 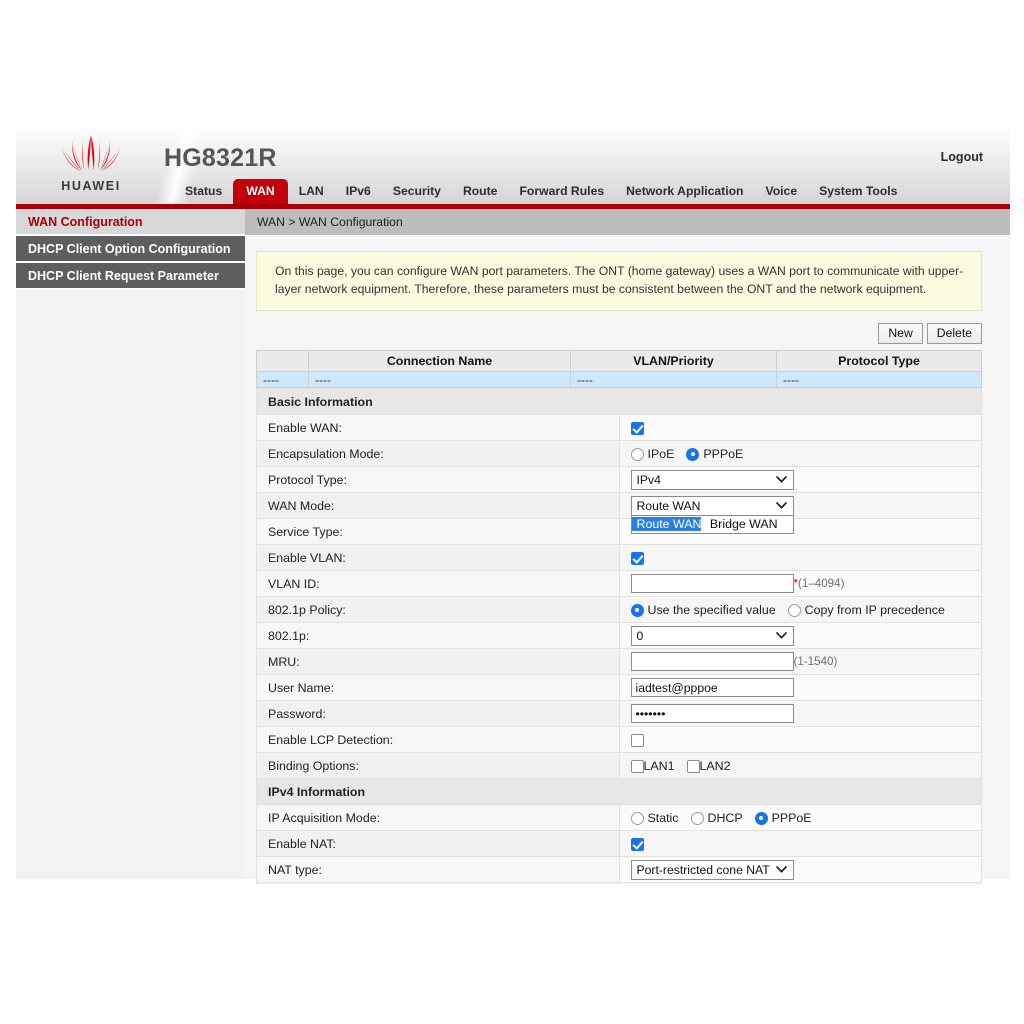 I want to click on nav-item-route: Route, so click(x=480, y=192).